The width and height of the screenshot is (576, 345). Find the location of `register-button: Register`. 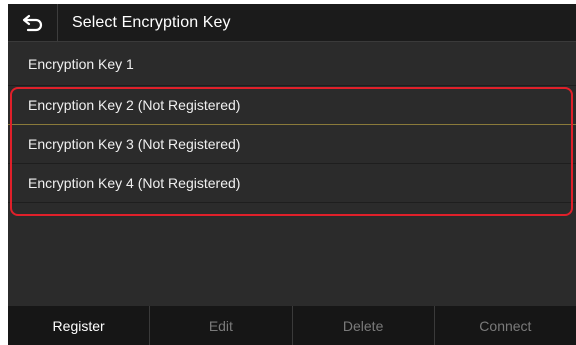

register-button: Register is located at coordinates (79, 325).